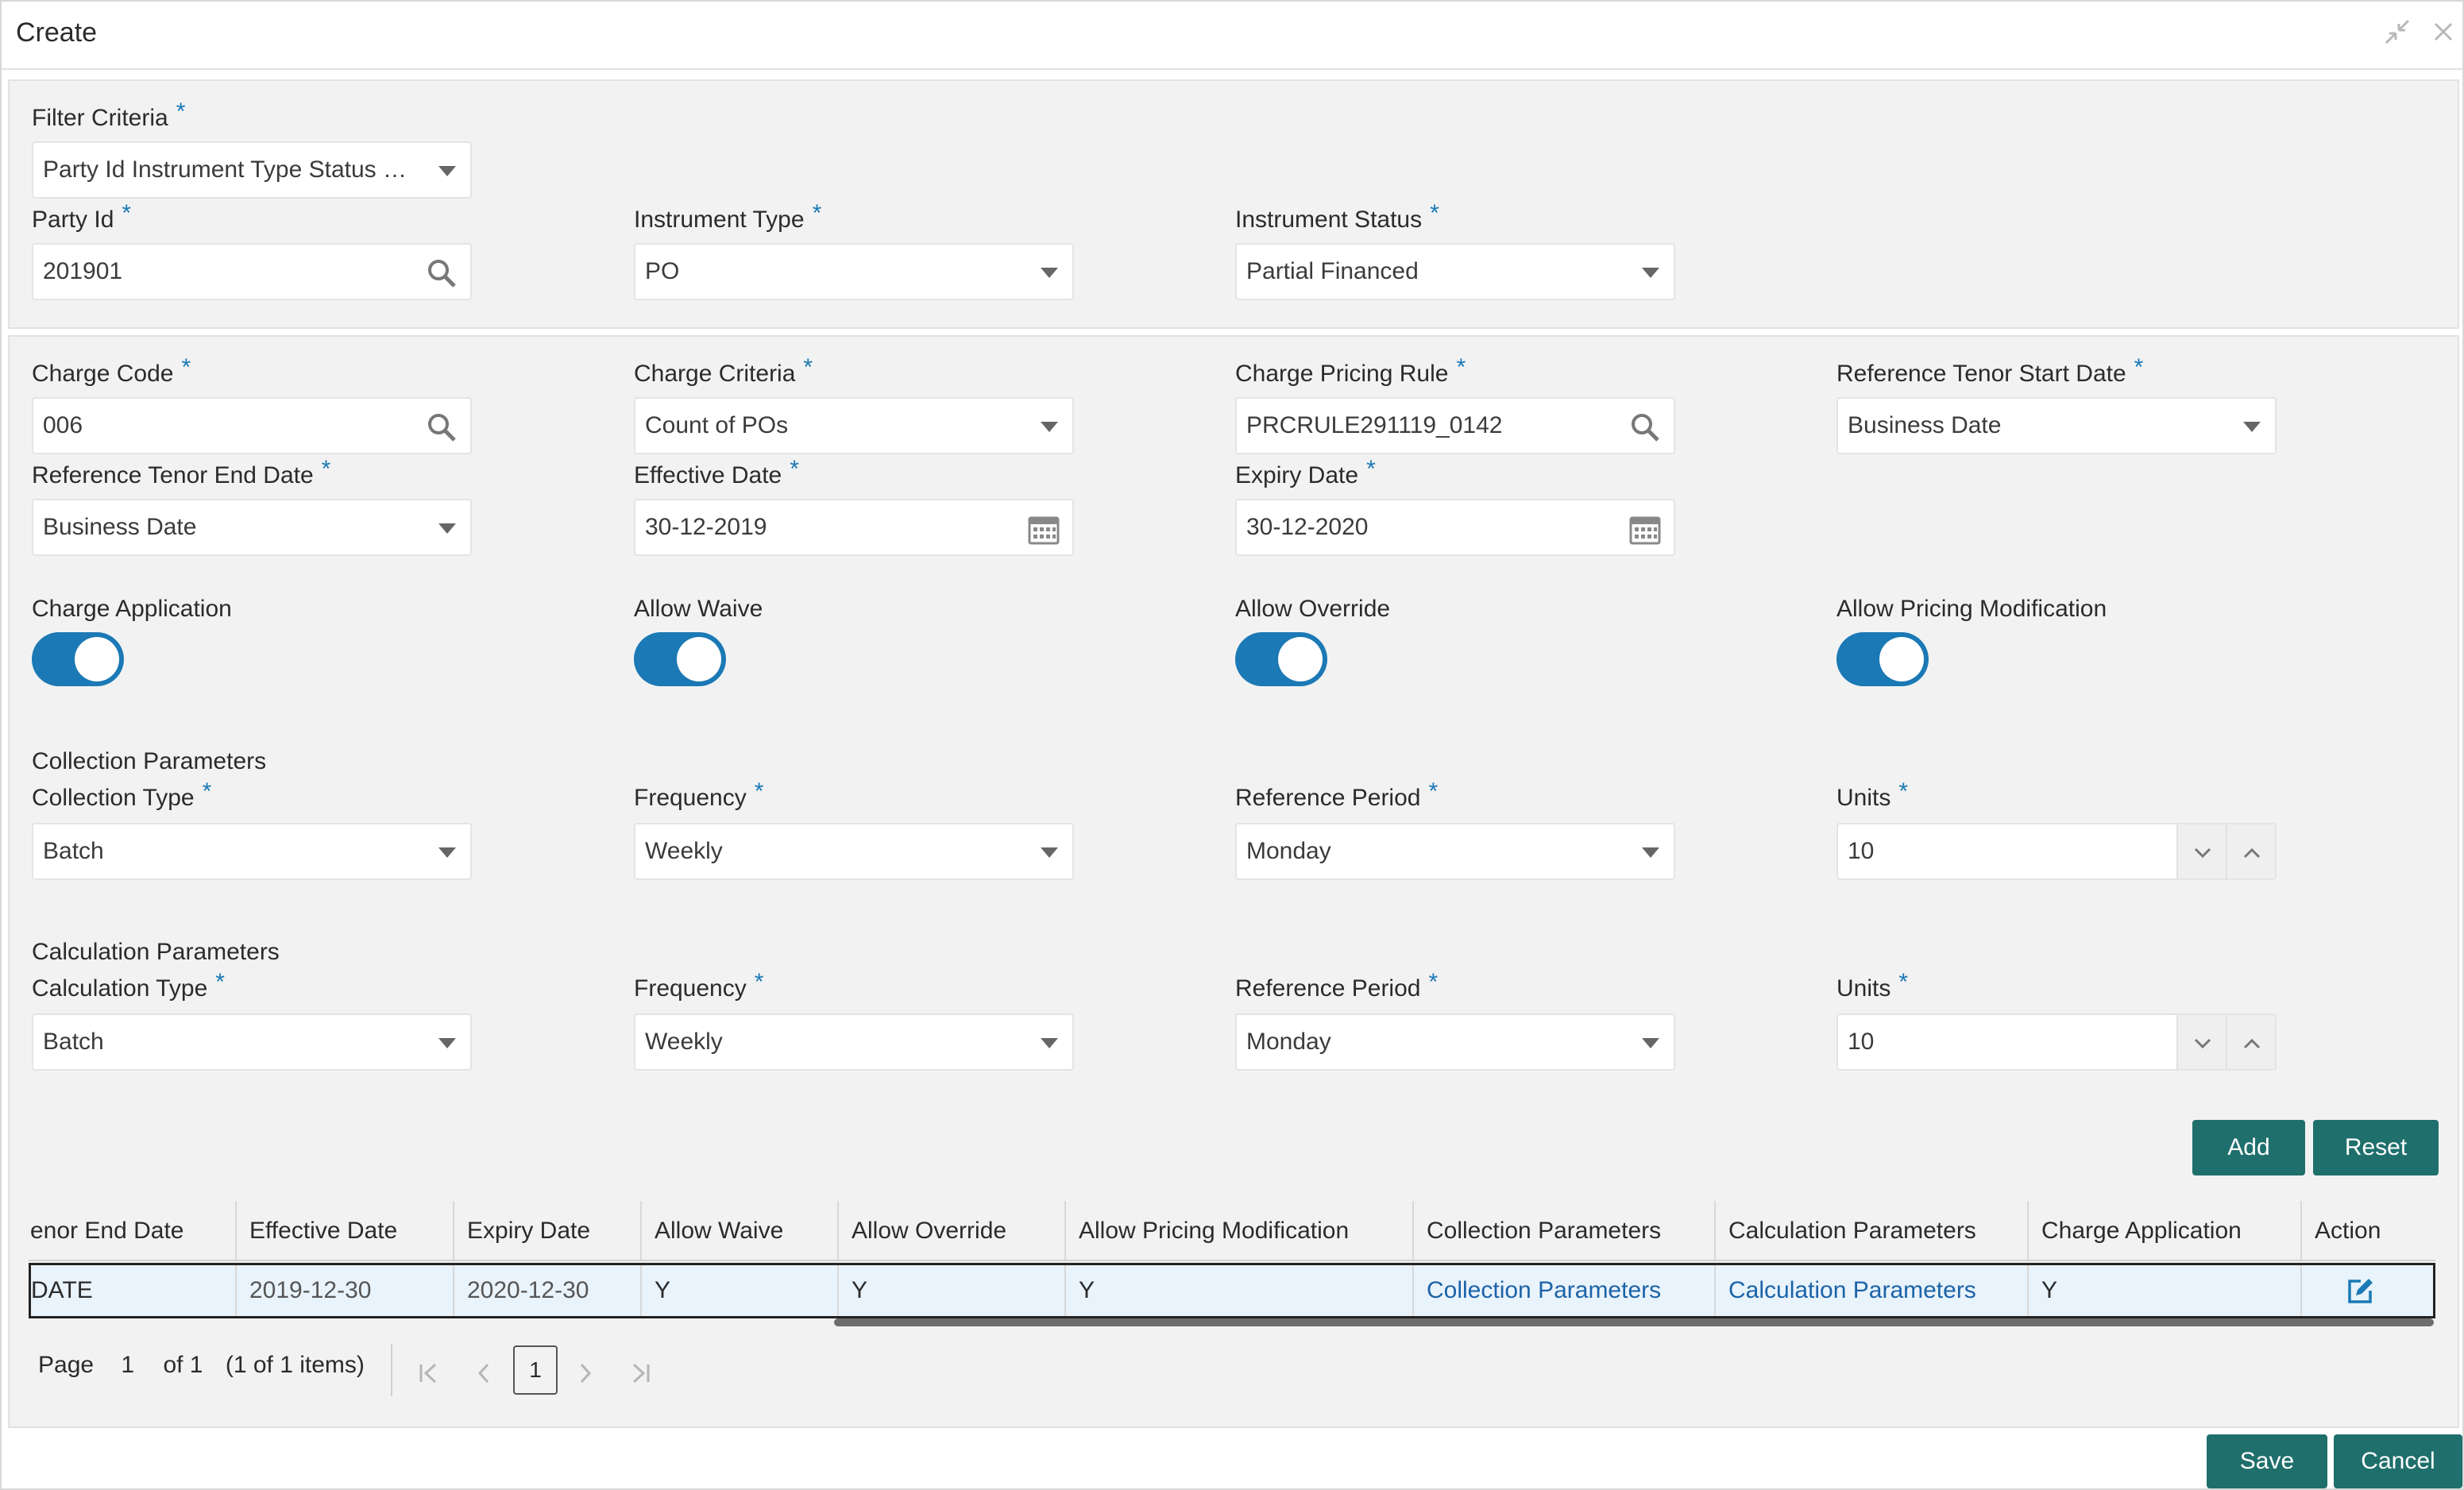 The width and height of the screenshot is (2464, 1490). I want to click on table-cell: 2020-12-30, so click(548, 1290).